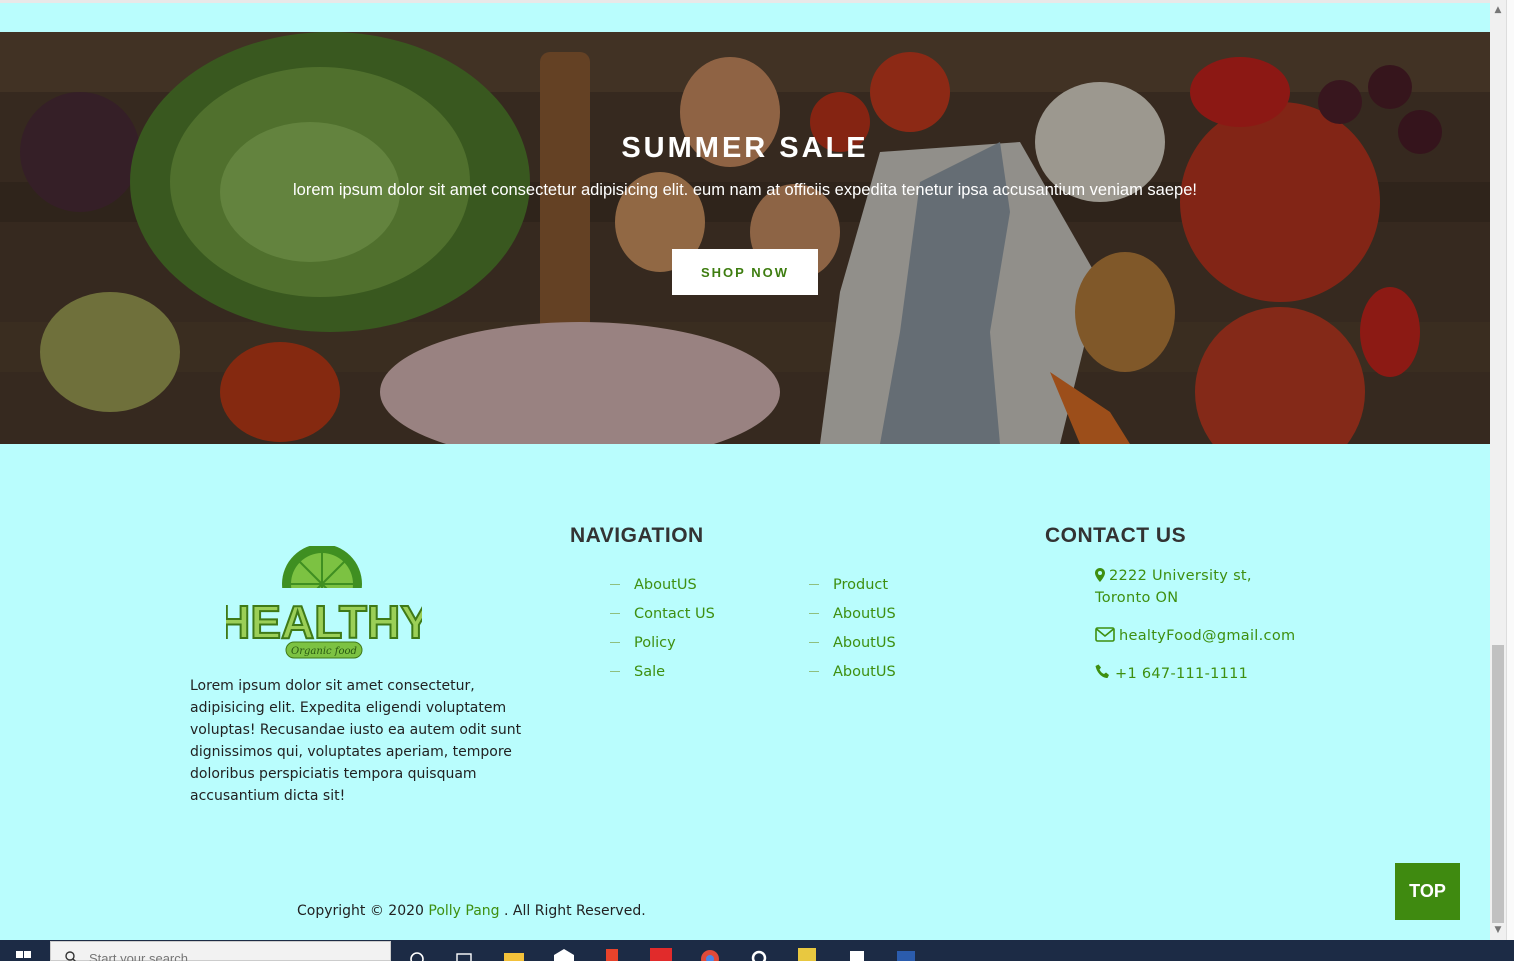 This screenshot has height=961, width=1514. Describe the element at coordinates (463, 911) in the screenshot. I see `copyright-author-link: Polly Pang` at that location.